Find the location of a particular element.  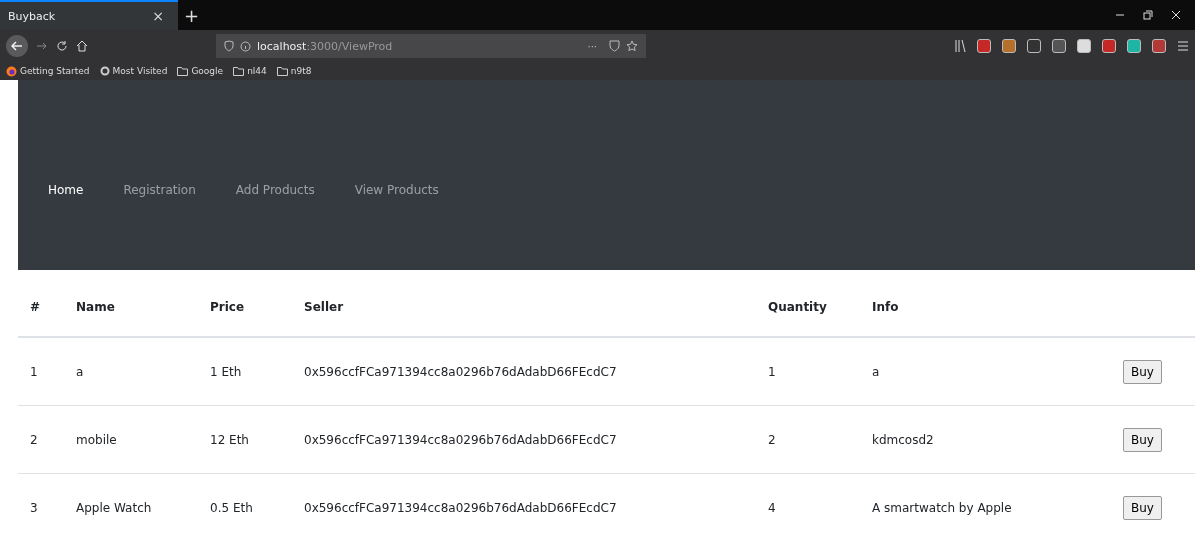

column-header: Name is located at coordinates (131, 303).